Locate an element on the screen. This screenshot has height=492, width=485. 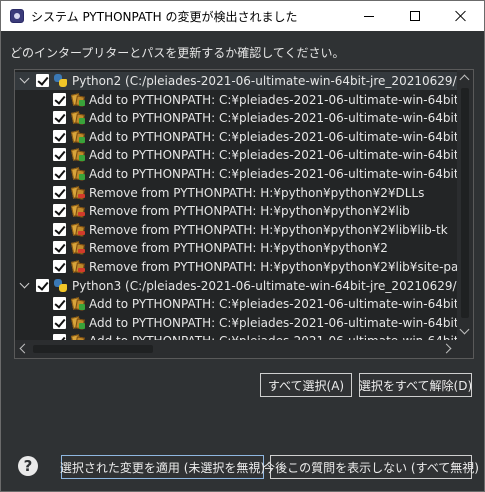
scroll-down-icon is located at coordinates (464, 329).